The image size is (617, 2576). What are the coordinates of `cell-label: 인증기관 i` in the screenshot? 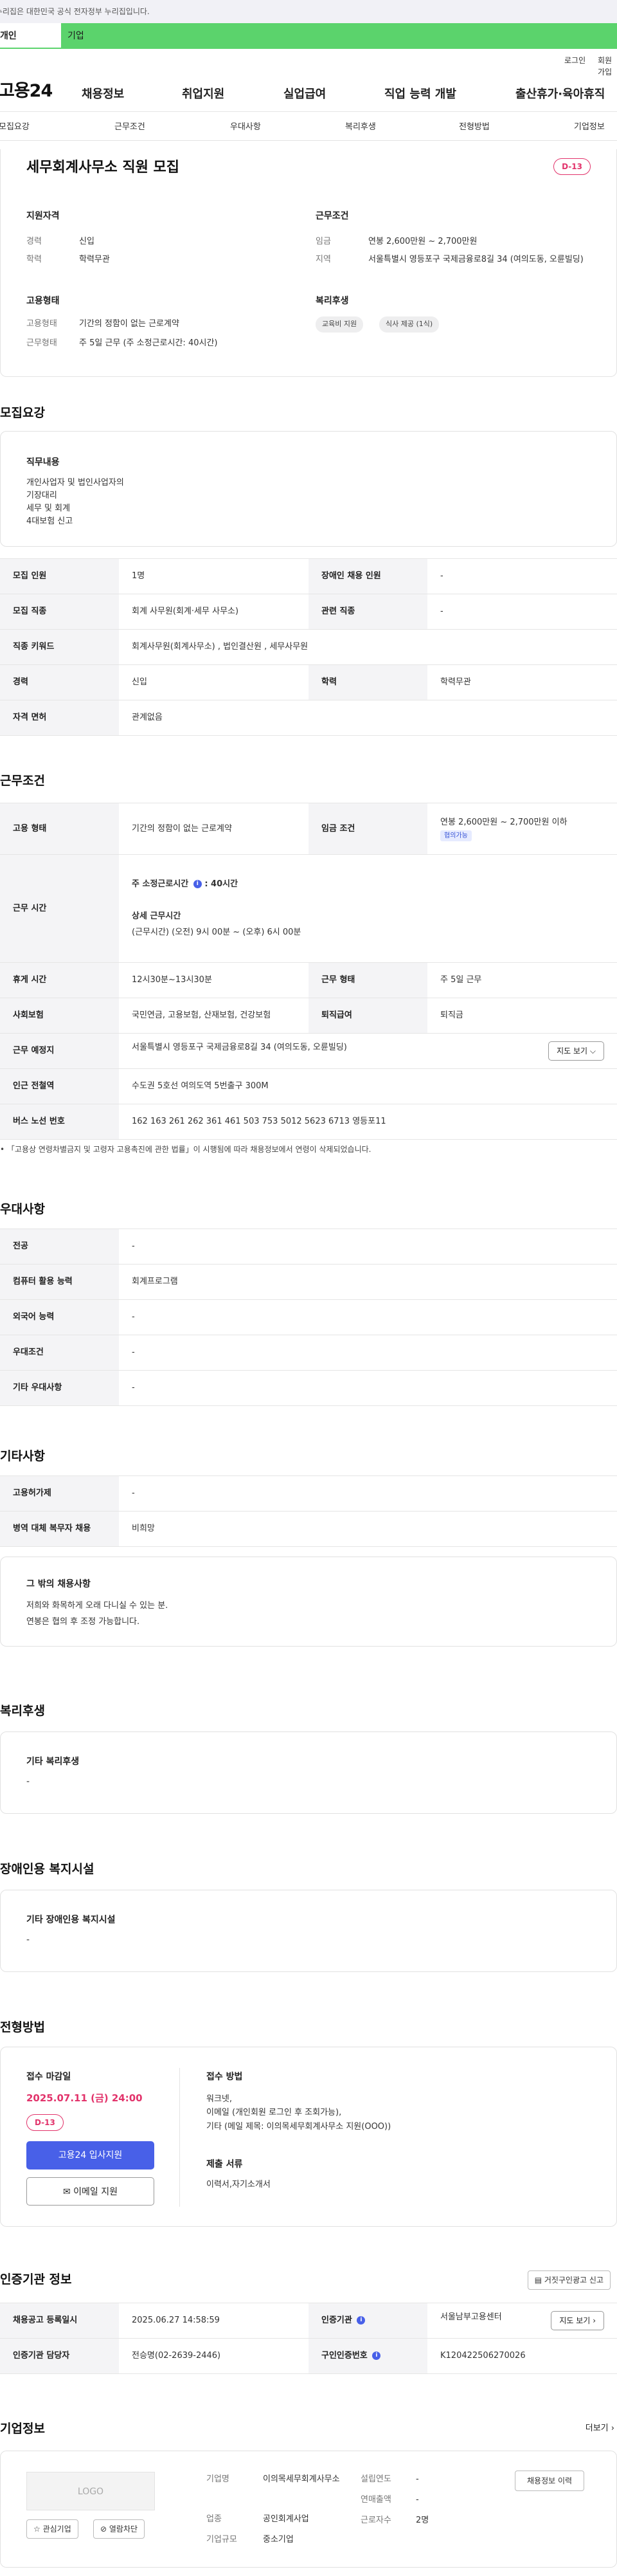 It's located at (367, 2321).